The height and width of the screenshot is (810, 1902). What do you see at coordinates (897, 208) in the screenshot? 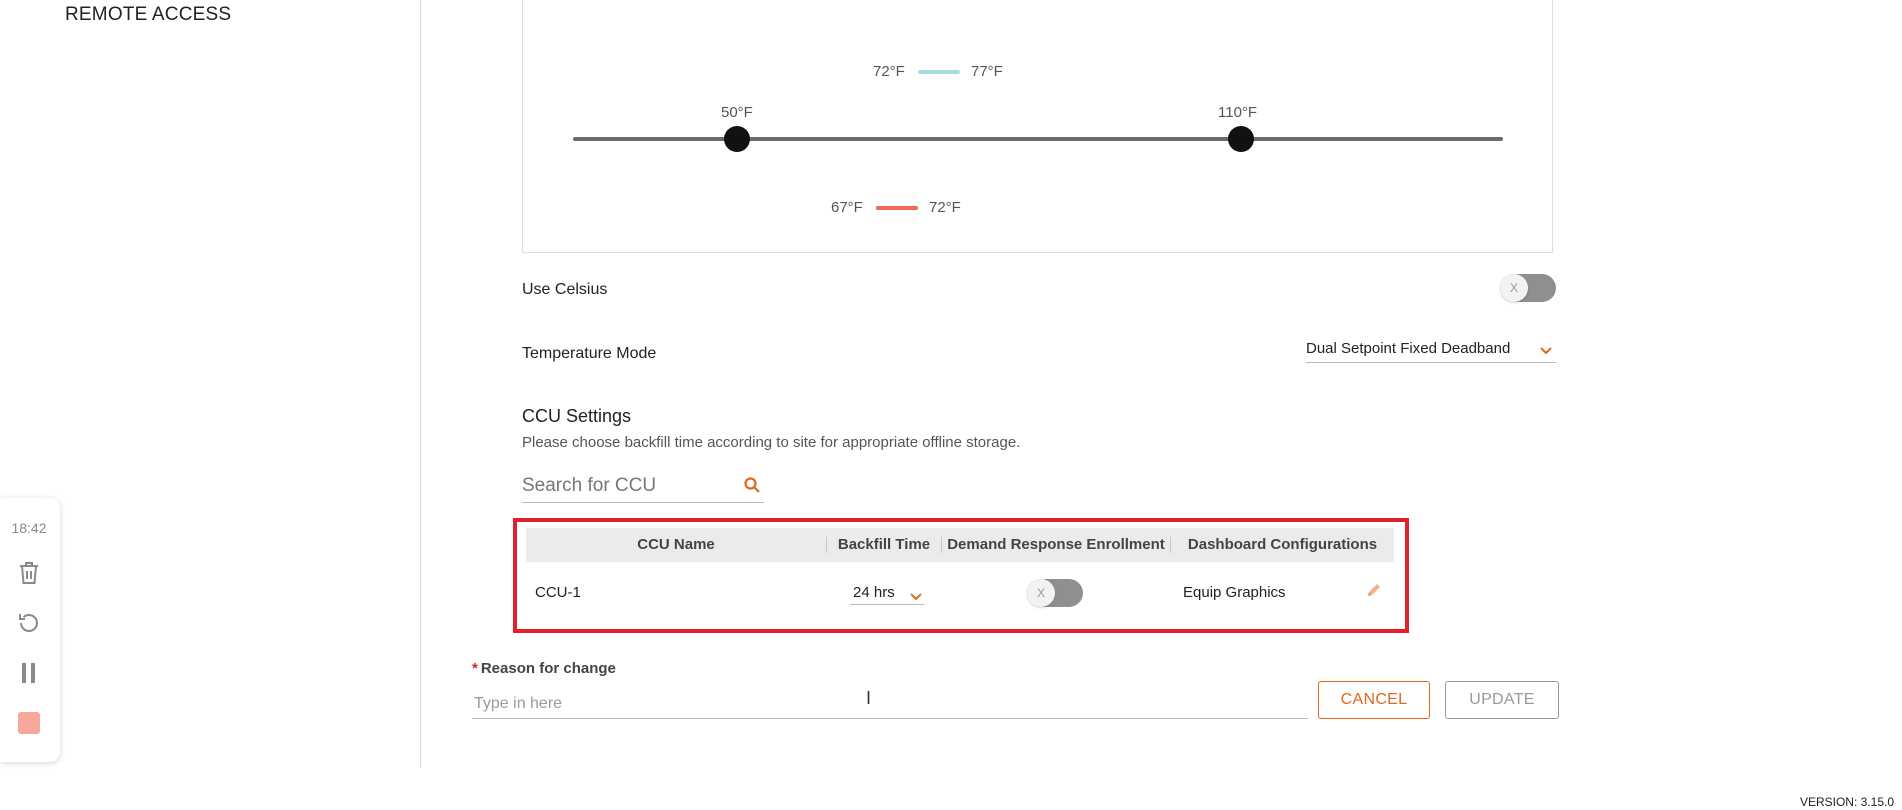
I see `heating-range-swatch` at bounding box center [897, 208].